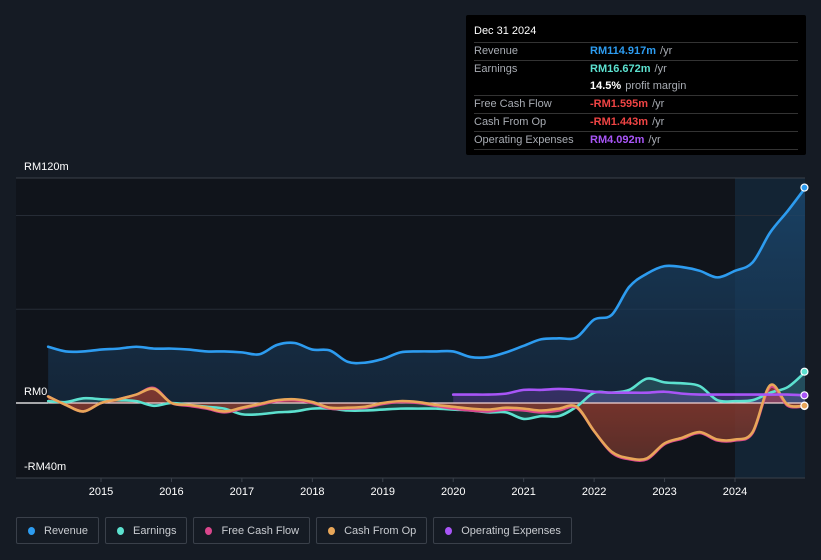 The width and height of the screenshot is (821, 560). Describe the element at coordinates (619, 104) in the screenshot. I see `tooltip-row-value: -RM1.595m` at that location.